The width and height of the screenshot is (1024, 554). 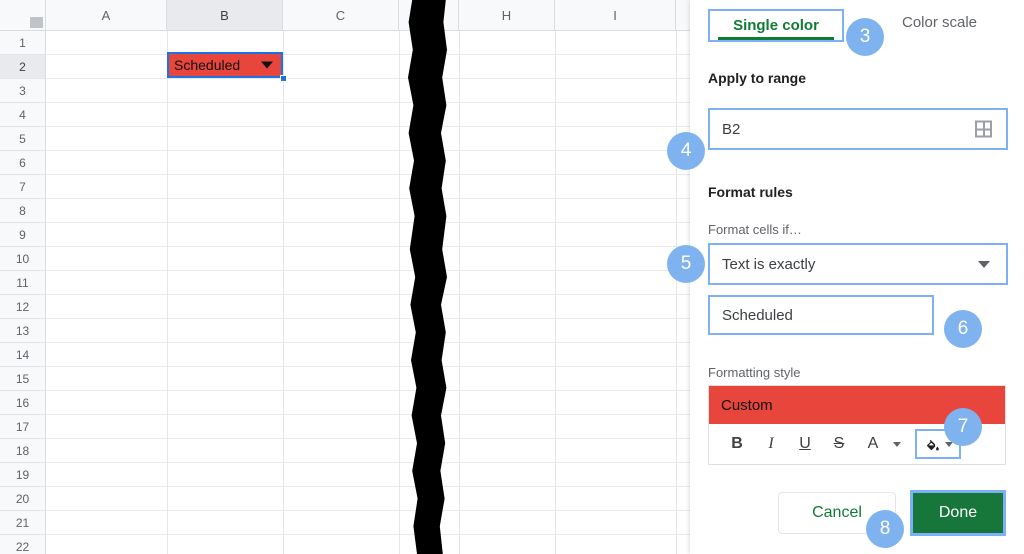 I want to click on row-header-label: 19, so click(x=22, y=474).